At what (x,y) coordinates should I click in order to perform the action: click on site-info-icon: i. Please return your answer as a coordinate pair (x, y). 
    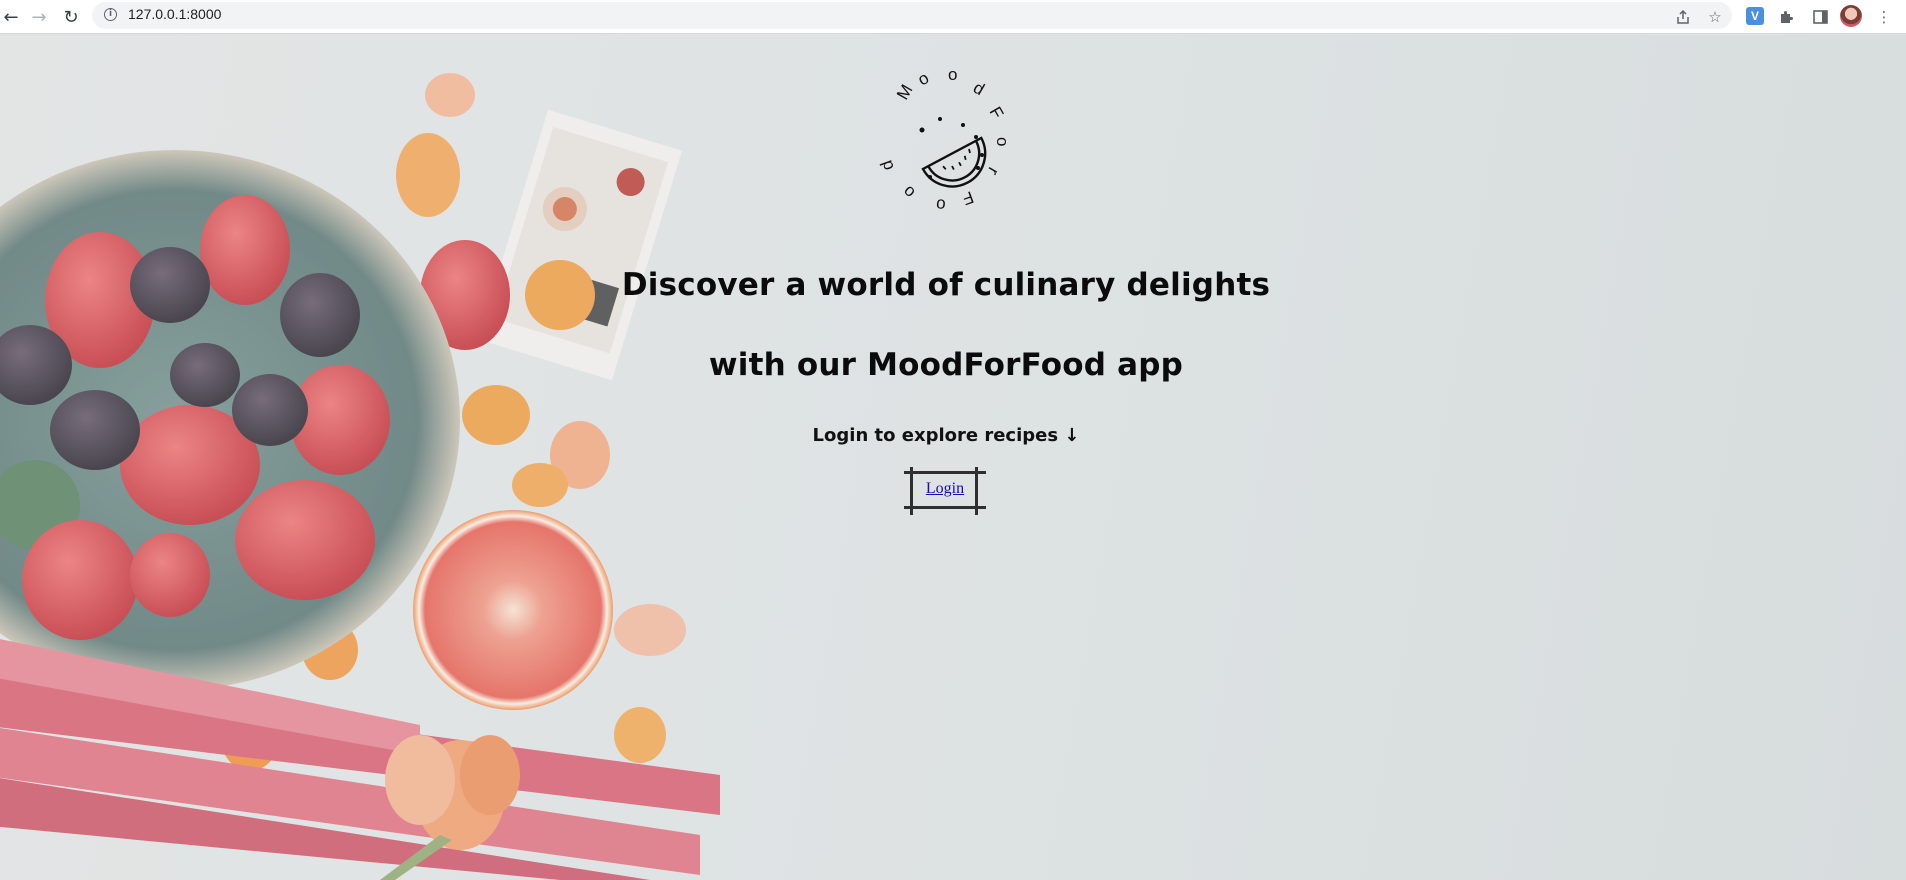
    Looking at the image, I should click on (110, 14).